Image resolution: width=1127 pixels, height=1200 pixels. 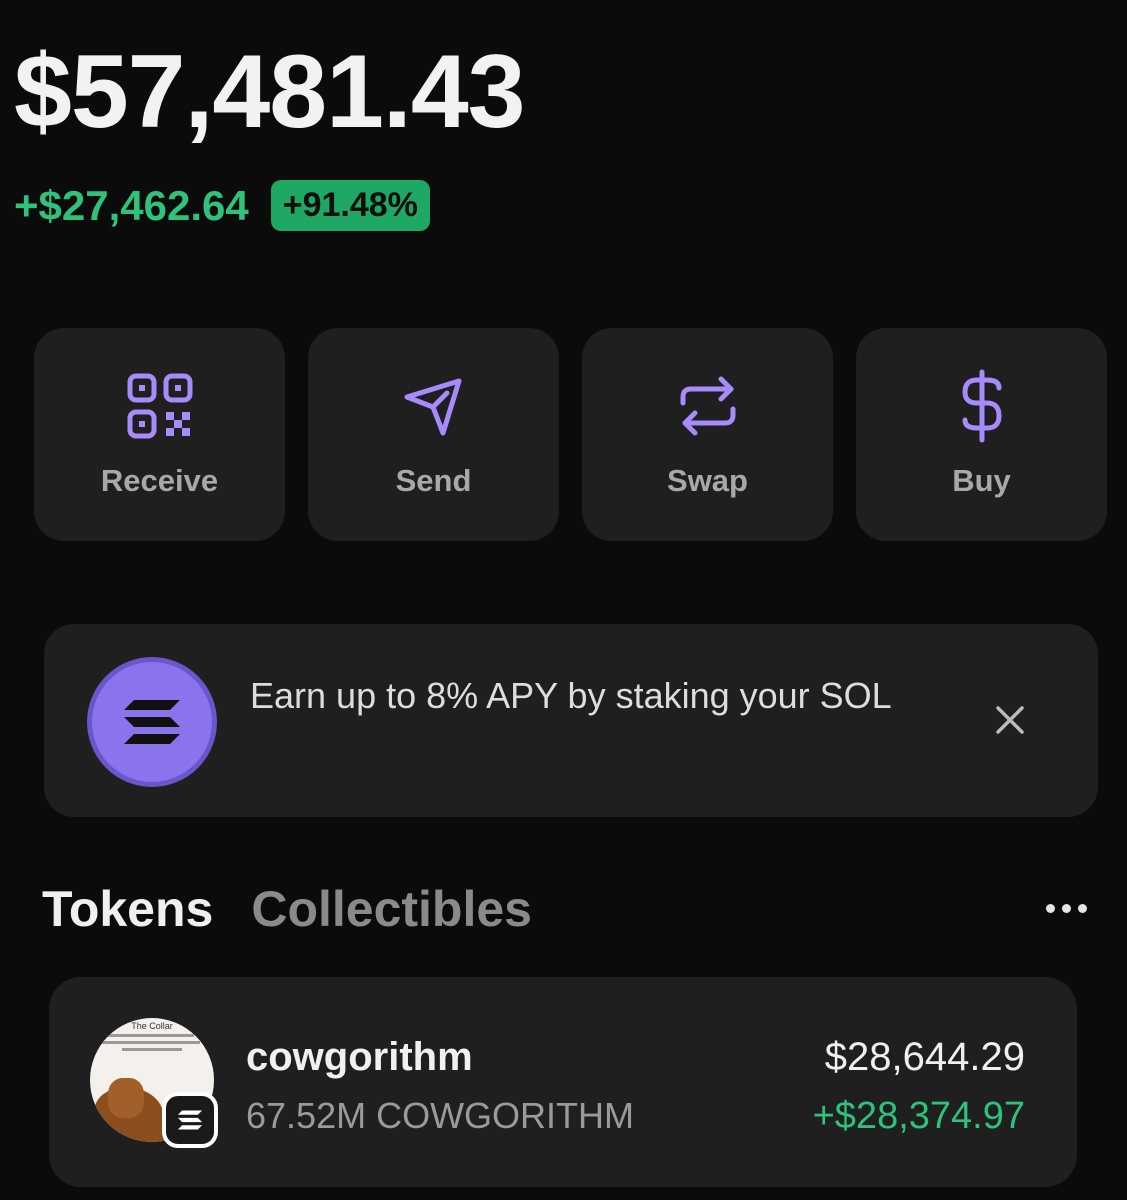 I want to click on avatar-caption: The Collar, so click(x=152, y=1026).